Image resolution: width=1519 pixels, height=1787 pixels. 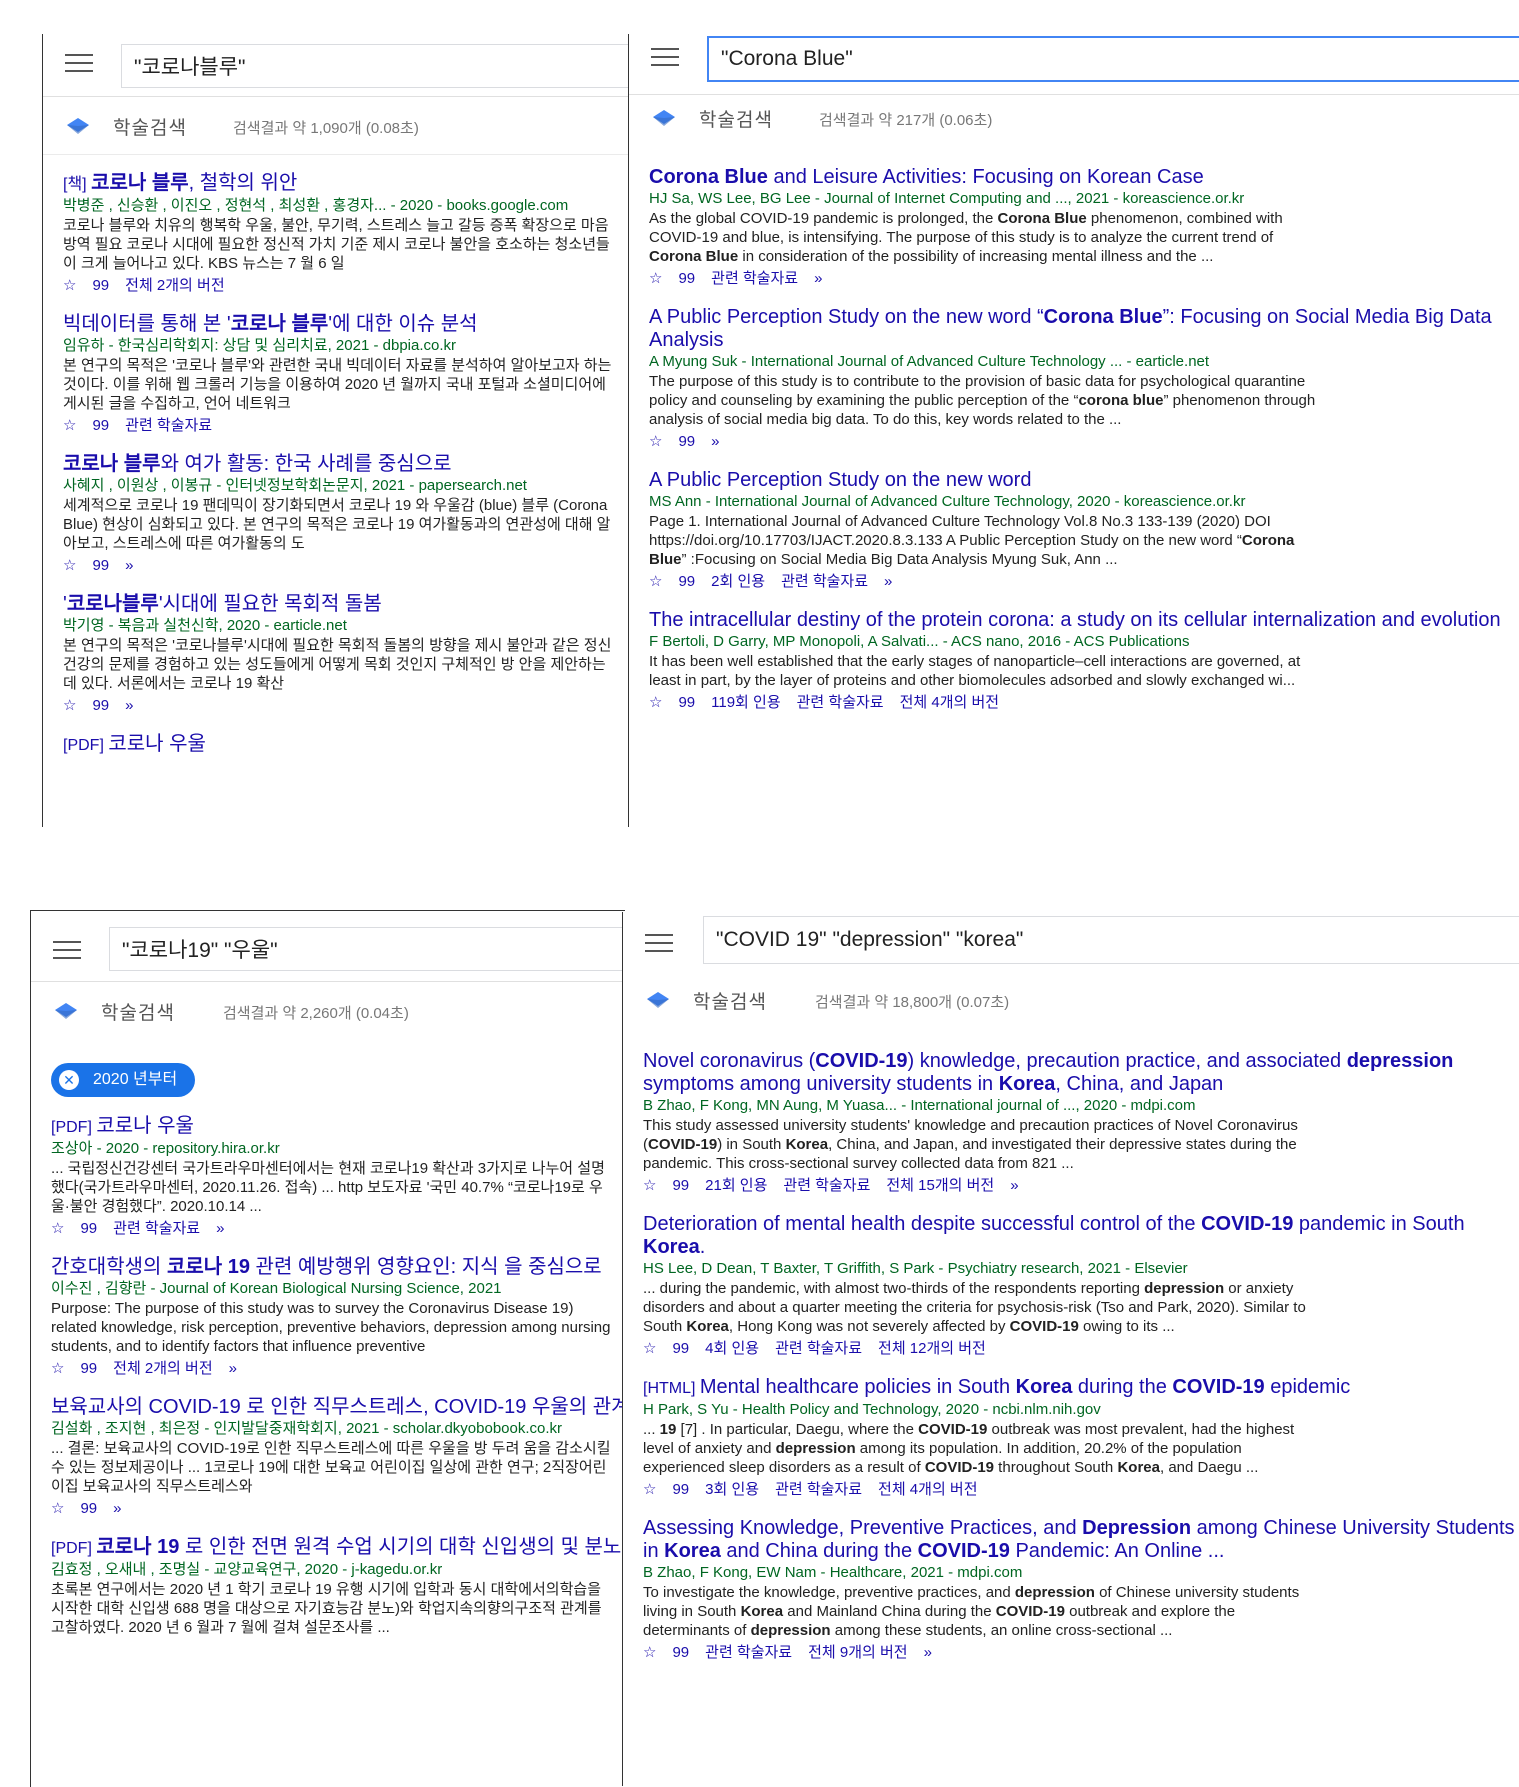 What do you see at coordinates (123, 1080) in the screenshot?
I see `year-filter-chip: ✕ 2020 년부터` at bounding box center [123, 1080].